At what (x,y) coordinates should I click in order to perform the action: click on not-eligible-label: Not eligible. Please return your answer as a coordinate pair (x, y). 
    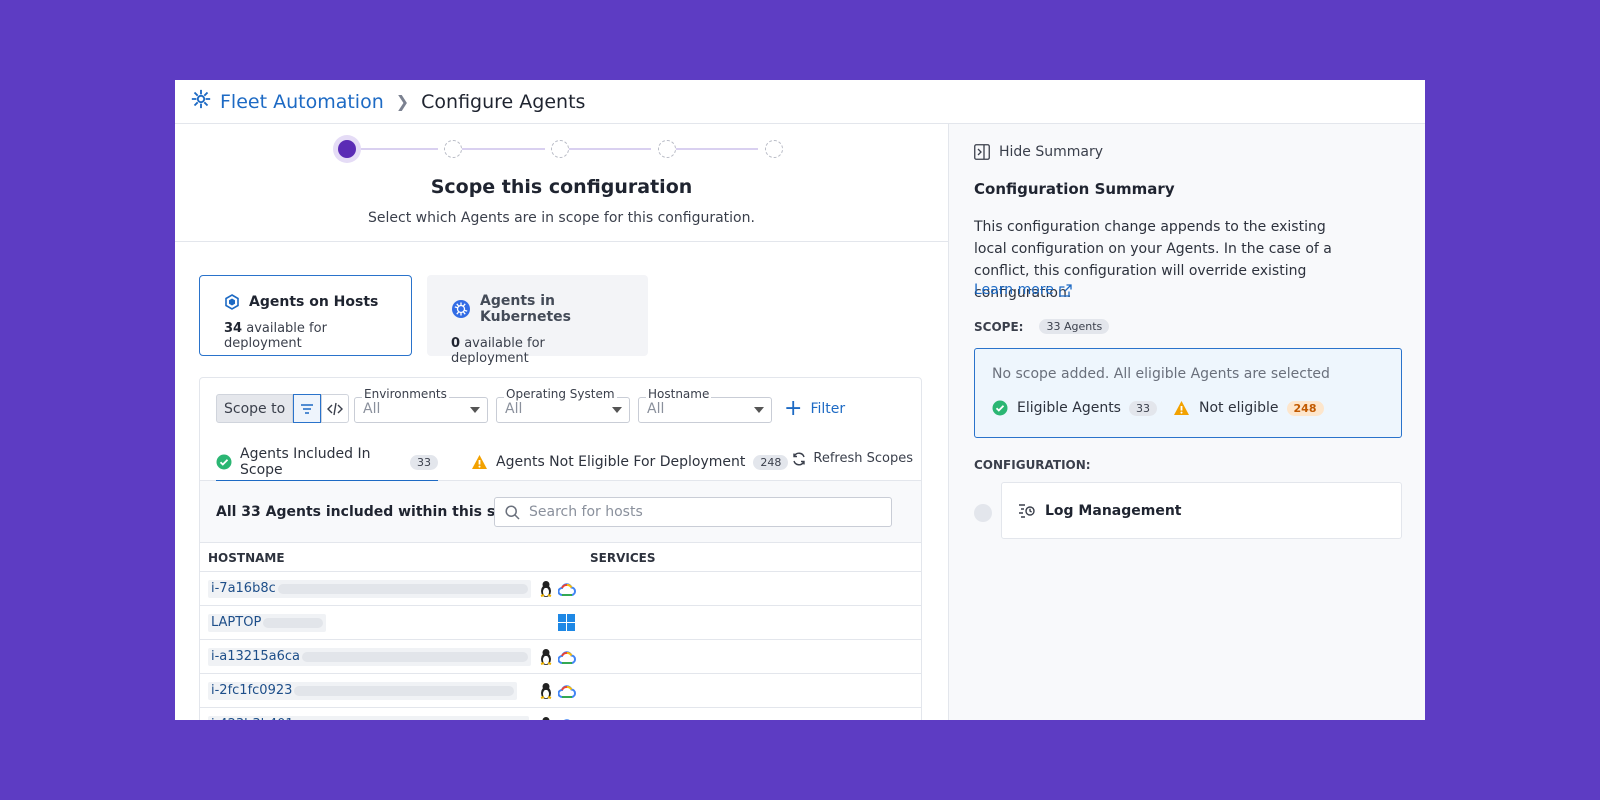
    Looking at the image, I should click on (1238, 408).